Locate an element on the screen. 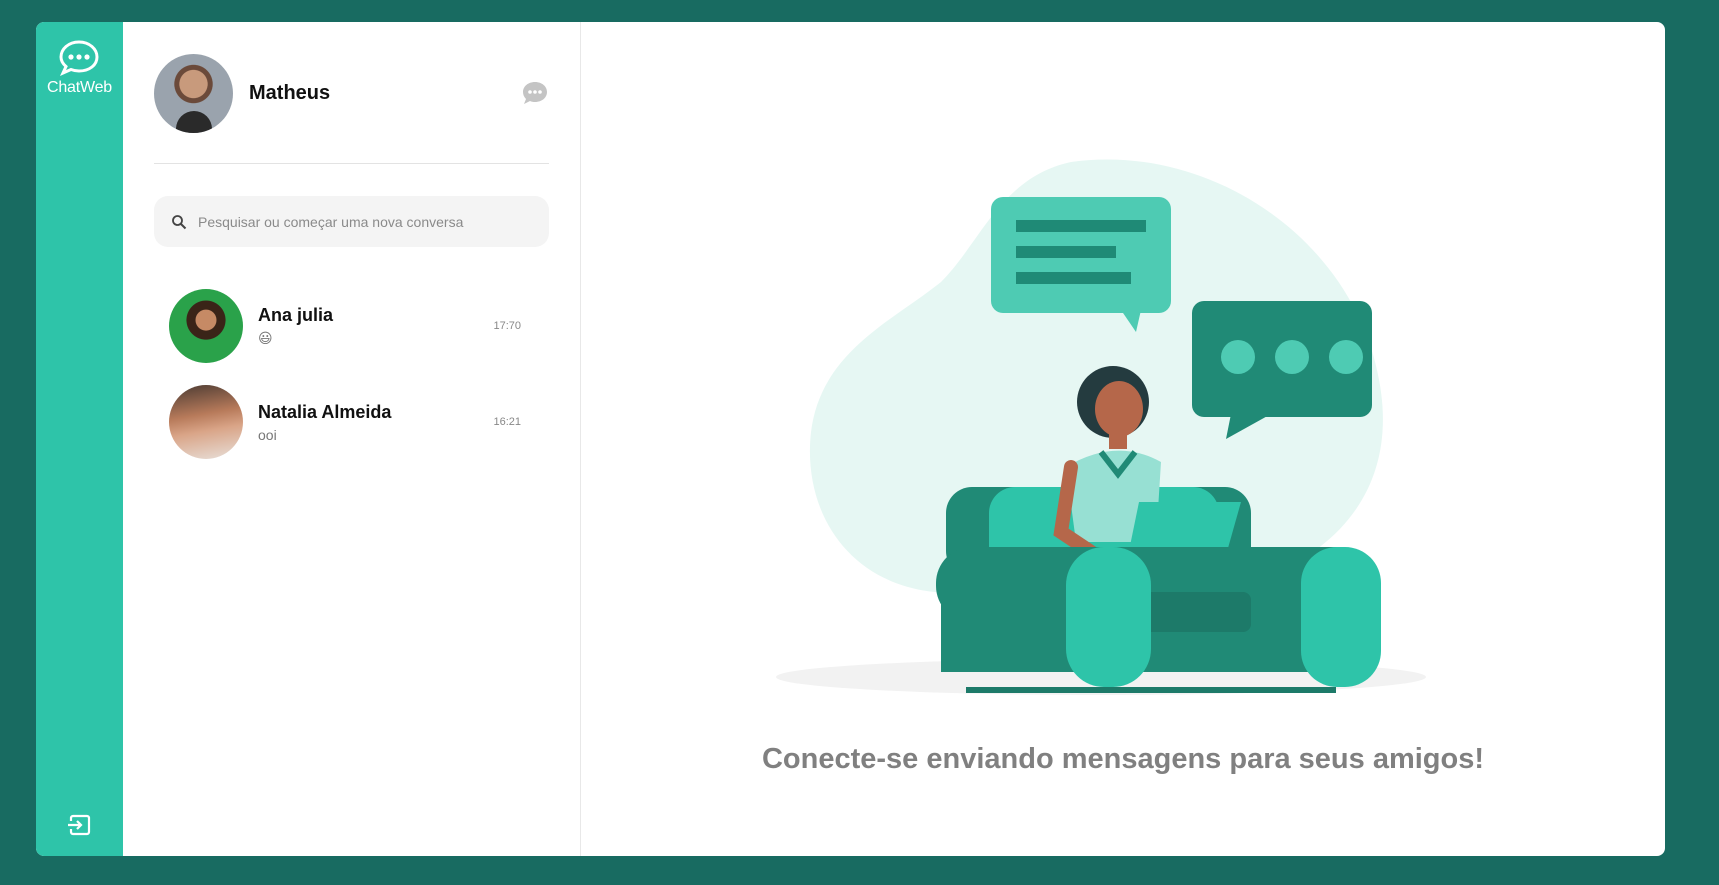 This screenshot has width=1719, height=885. search-bar is located at coordinates (351, 221).